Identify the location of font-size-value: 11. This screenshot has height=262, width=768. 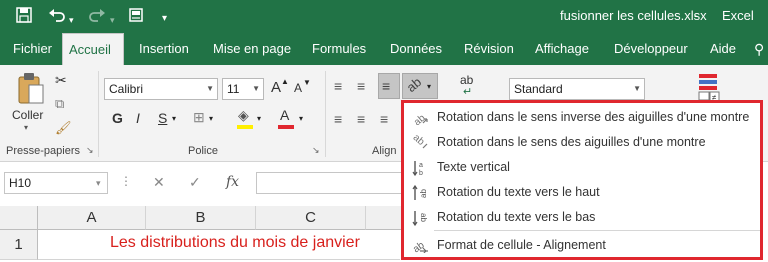
(233, 89).